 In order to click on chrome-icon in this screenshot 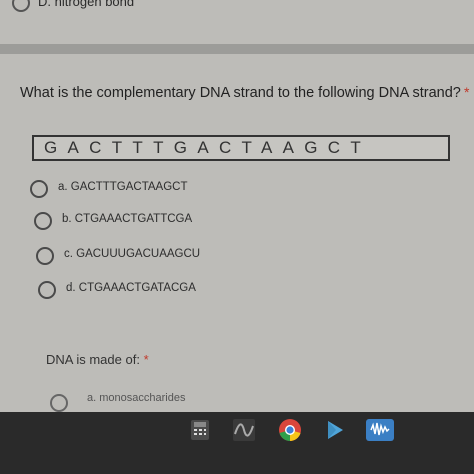, I will do `click(290, 430)`.